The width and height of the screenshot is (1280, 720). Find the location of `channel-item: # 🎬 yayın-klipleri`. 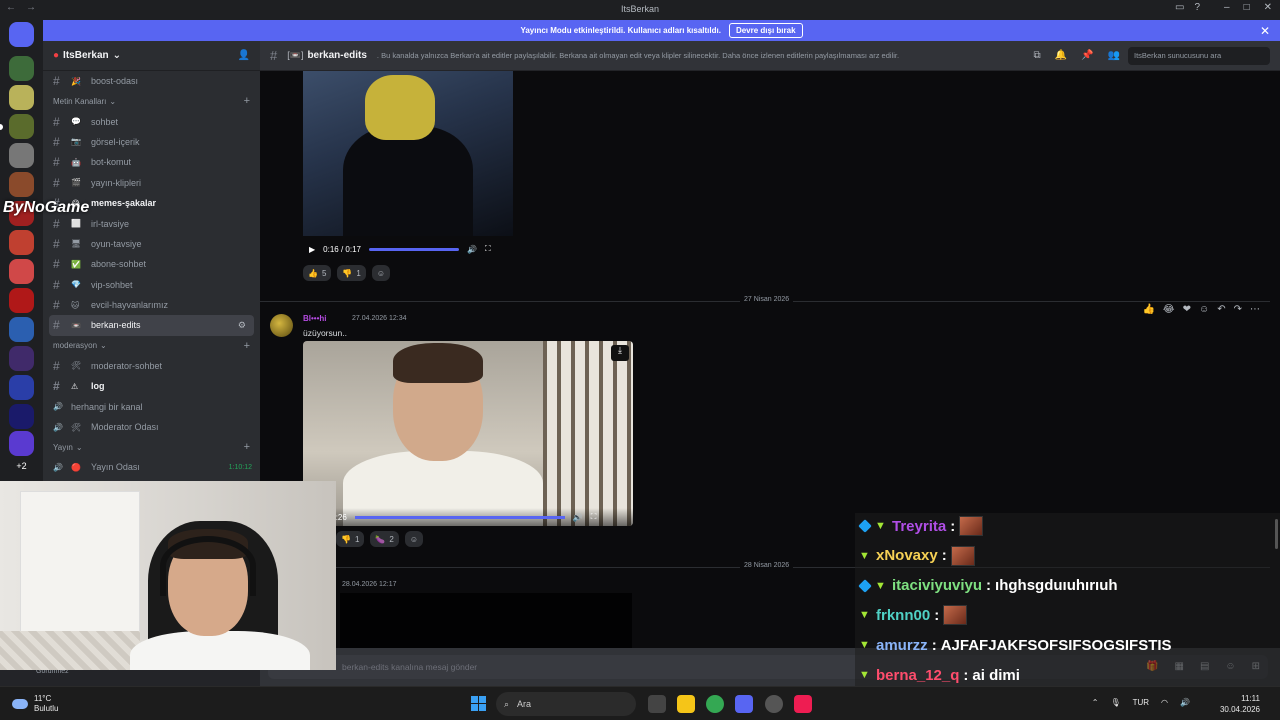

channel-item: # 🎬 yayın-klipleri is located at coordinates (151, 183).